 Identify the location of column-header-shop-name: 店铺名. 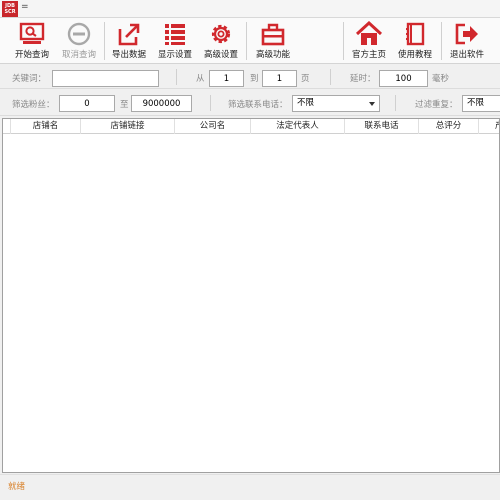
(46, 126).